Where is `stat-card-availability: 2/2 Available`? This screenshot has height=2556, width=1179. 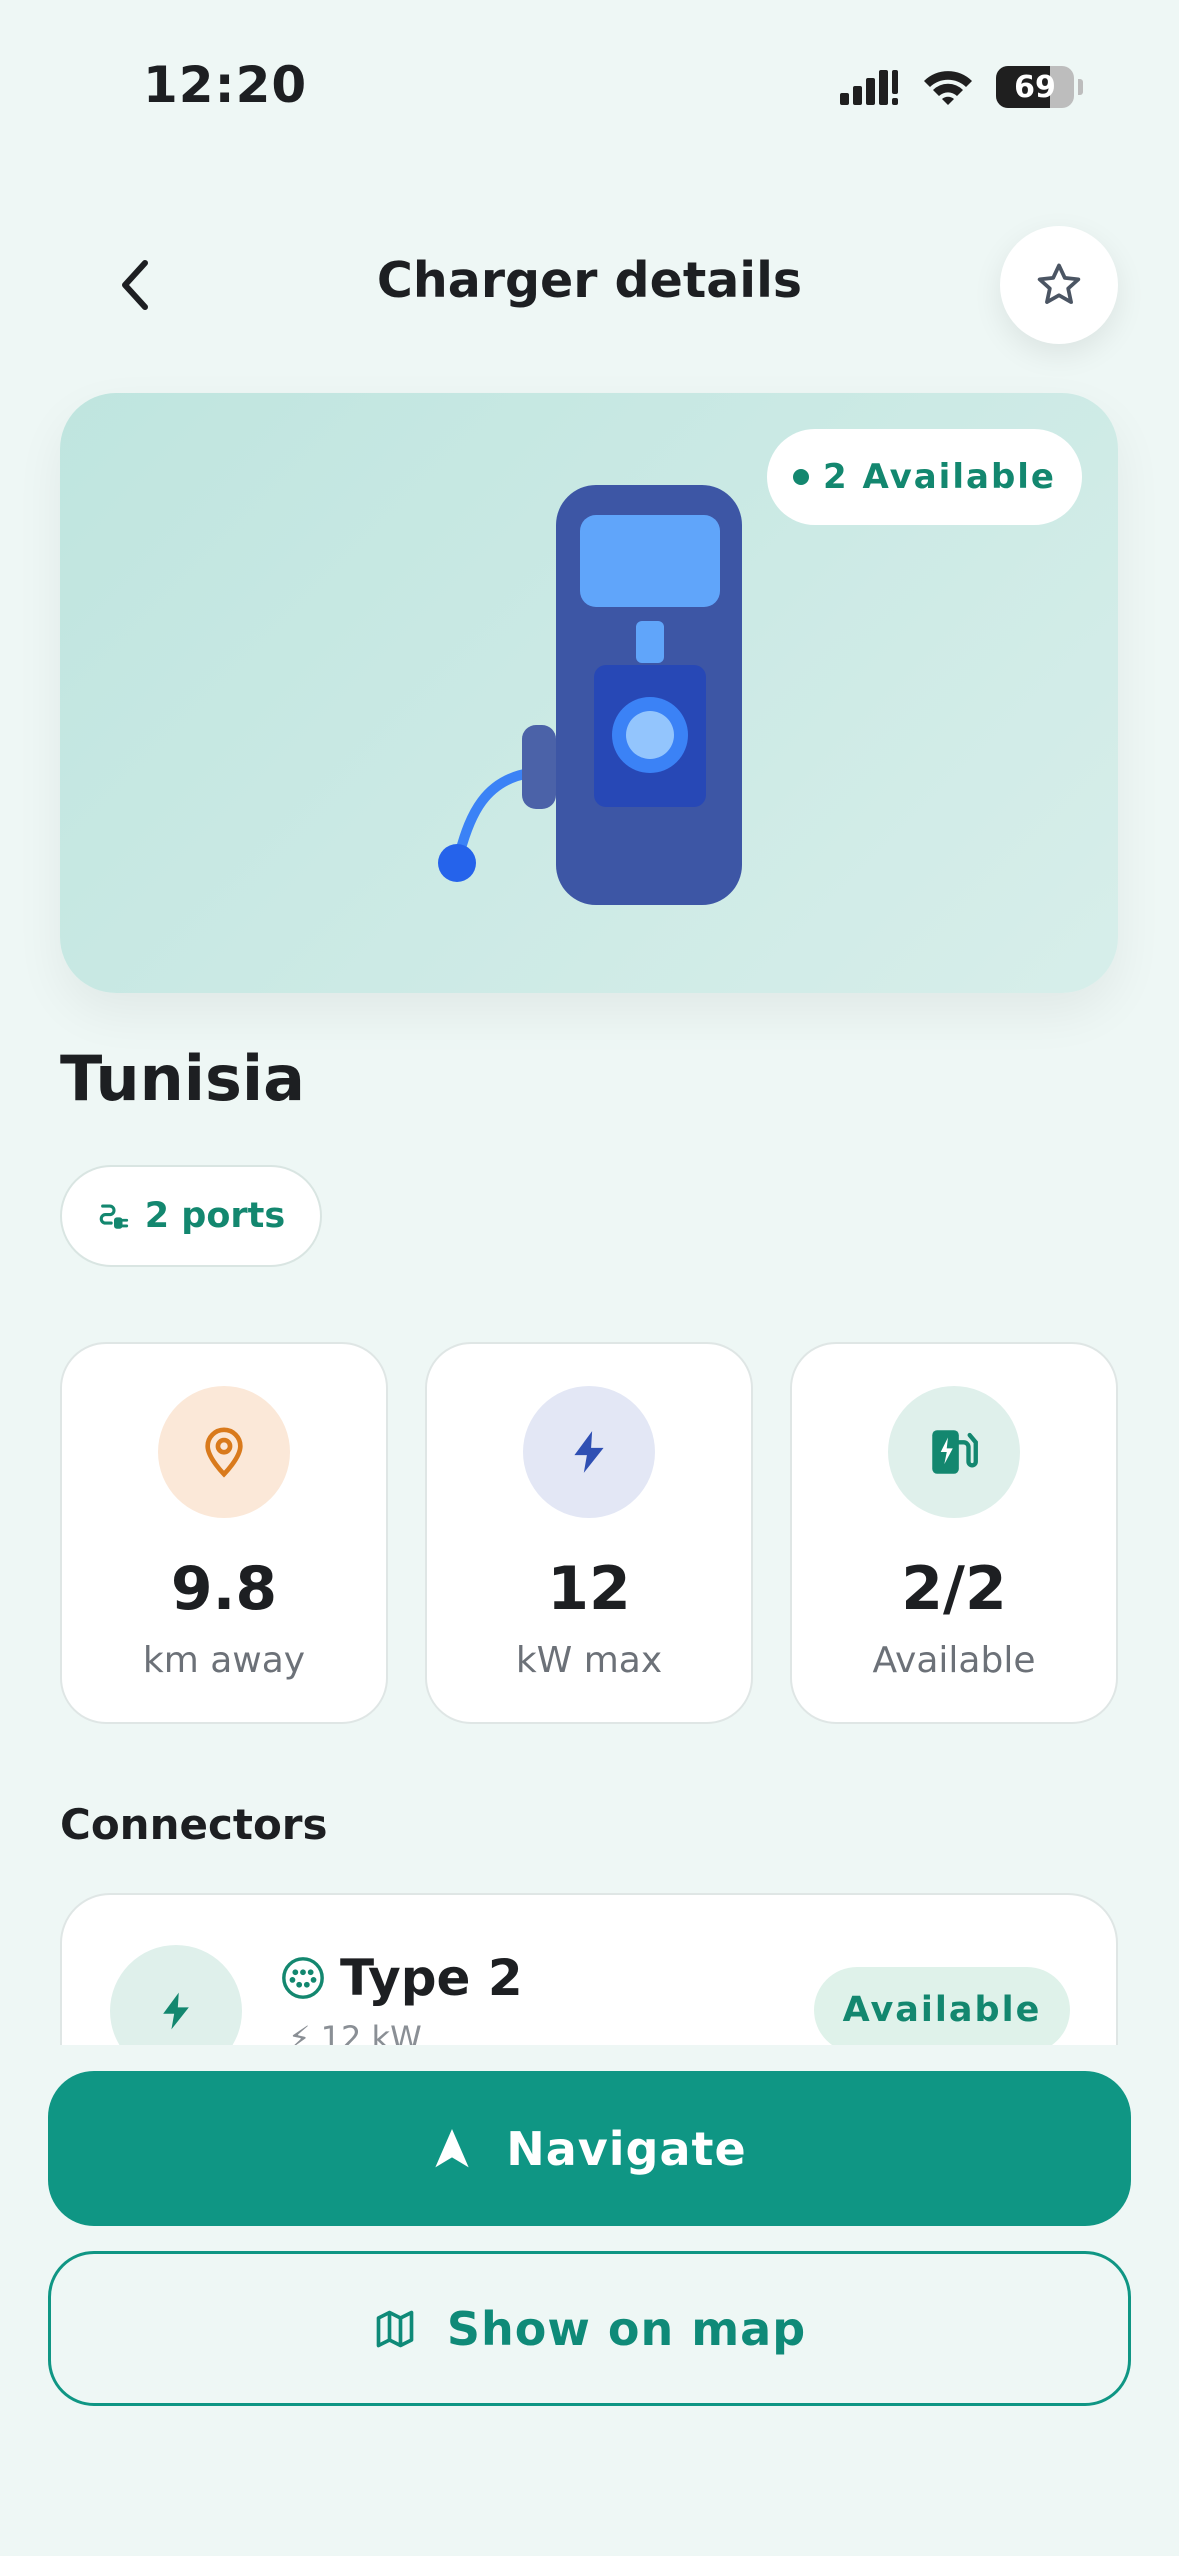 stat-card-availability: 2/2 Available is located at coordinates (954, 1533).